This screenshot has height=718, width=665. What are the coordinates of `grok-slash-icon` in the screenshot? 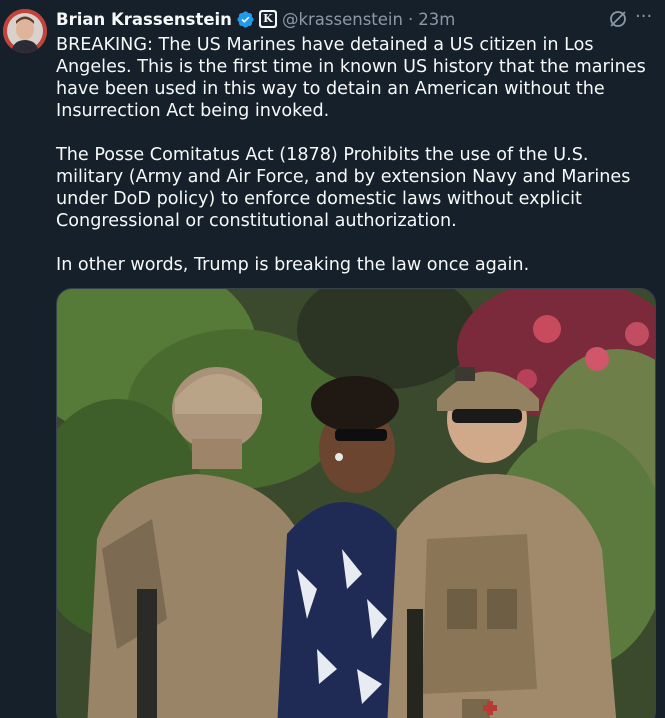 It's located at (618, 19).